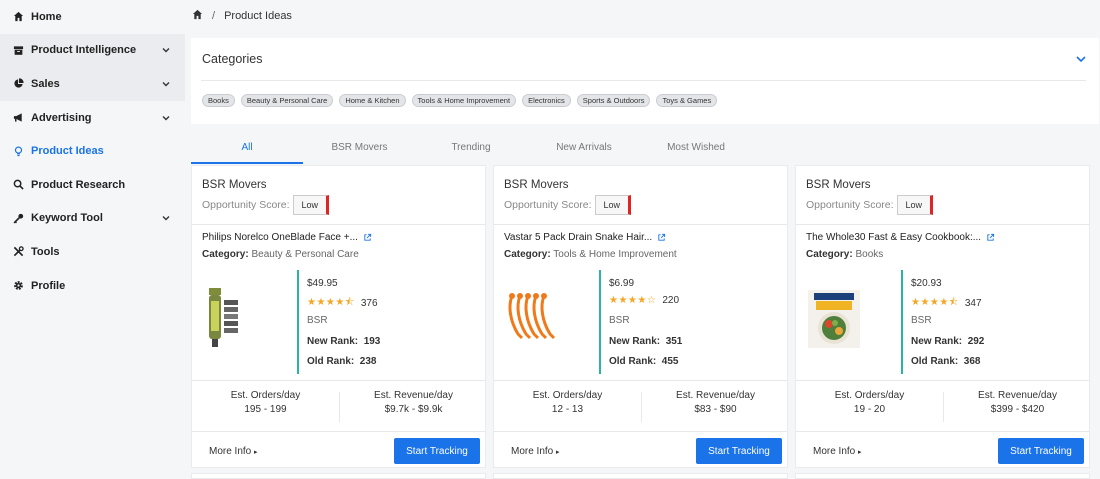  Describe the element at coordinates (413, 409) in the screenshot. I see `est-revenue-value: $9.7k - $9.9k` at that location.